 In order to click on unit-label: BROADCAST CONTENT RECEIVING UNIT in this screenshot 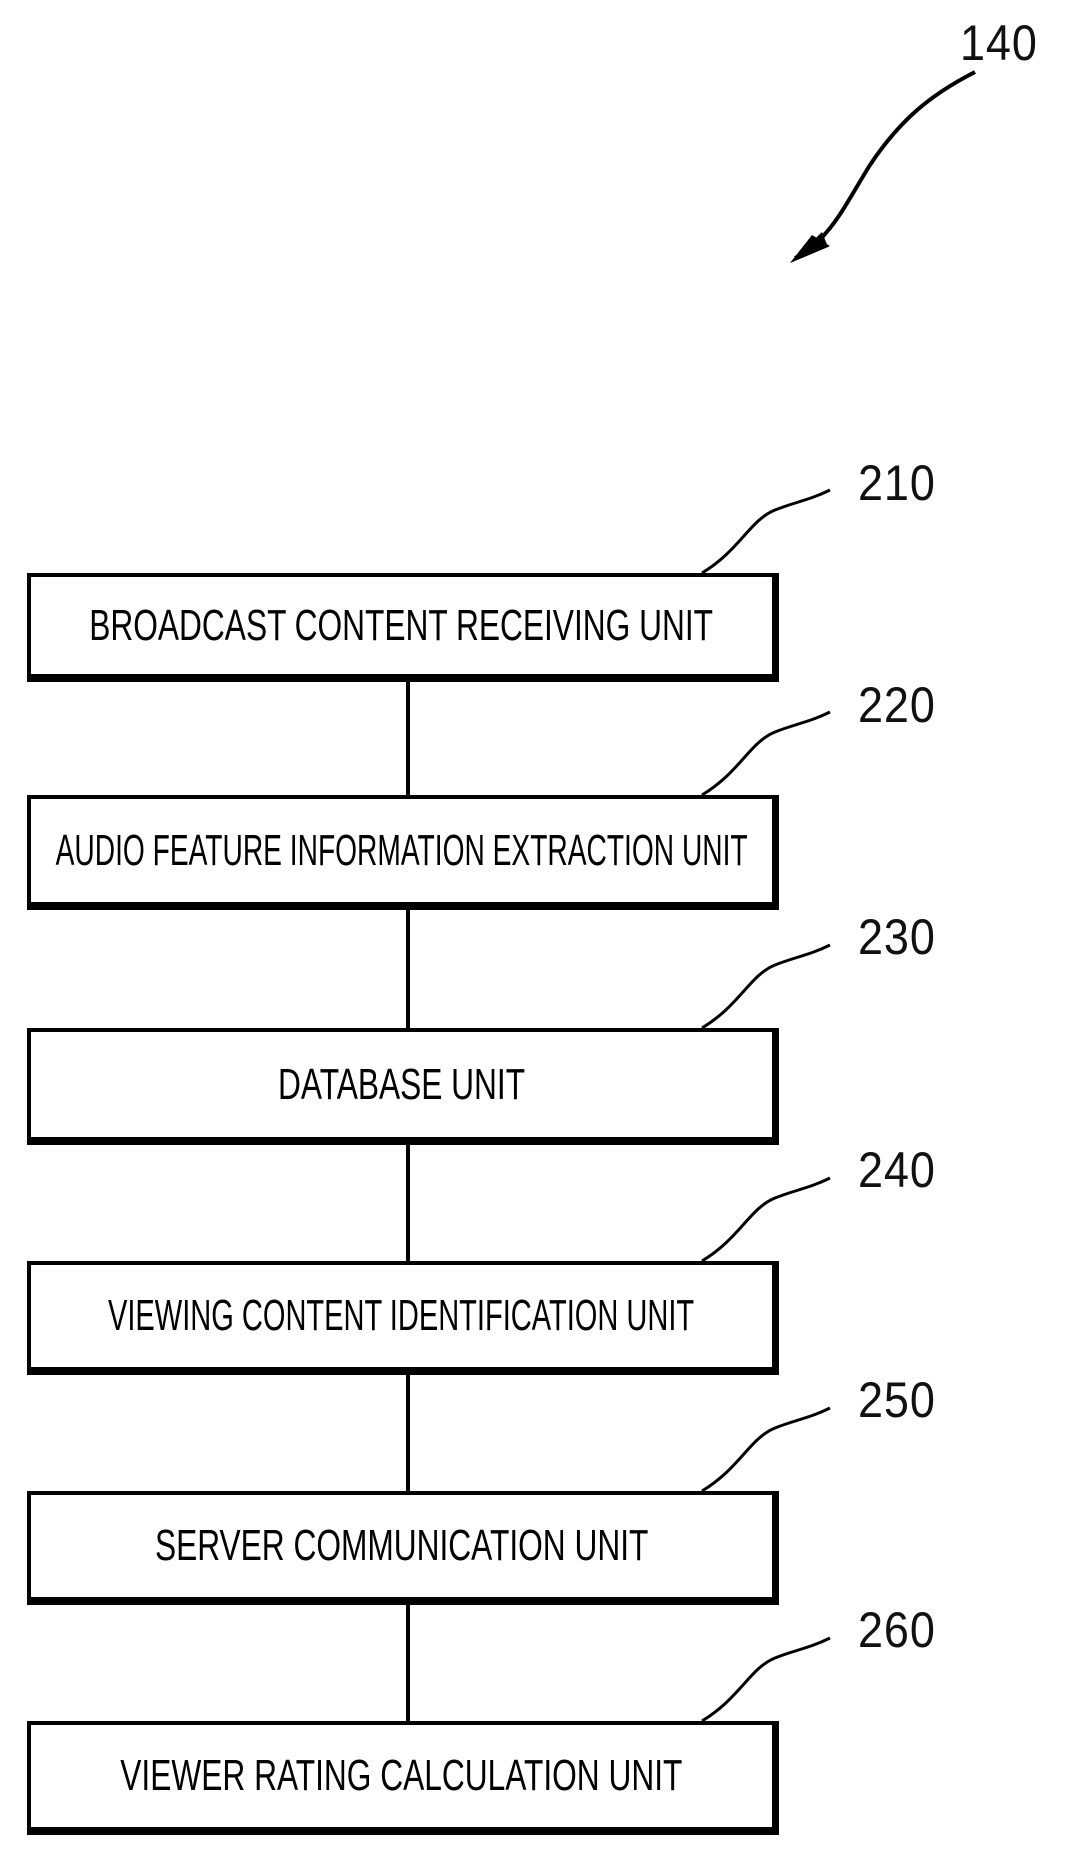, I will do `click(401, 625)`.